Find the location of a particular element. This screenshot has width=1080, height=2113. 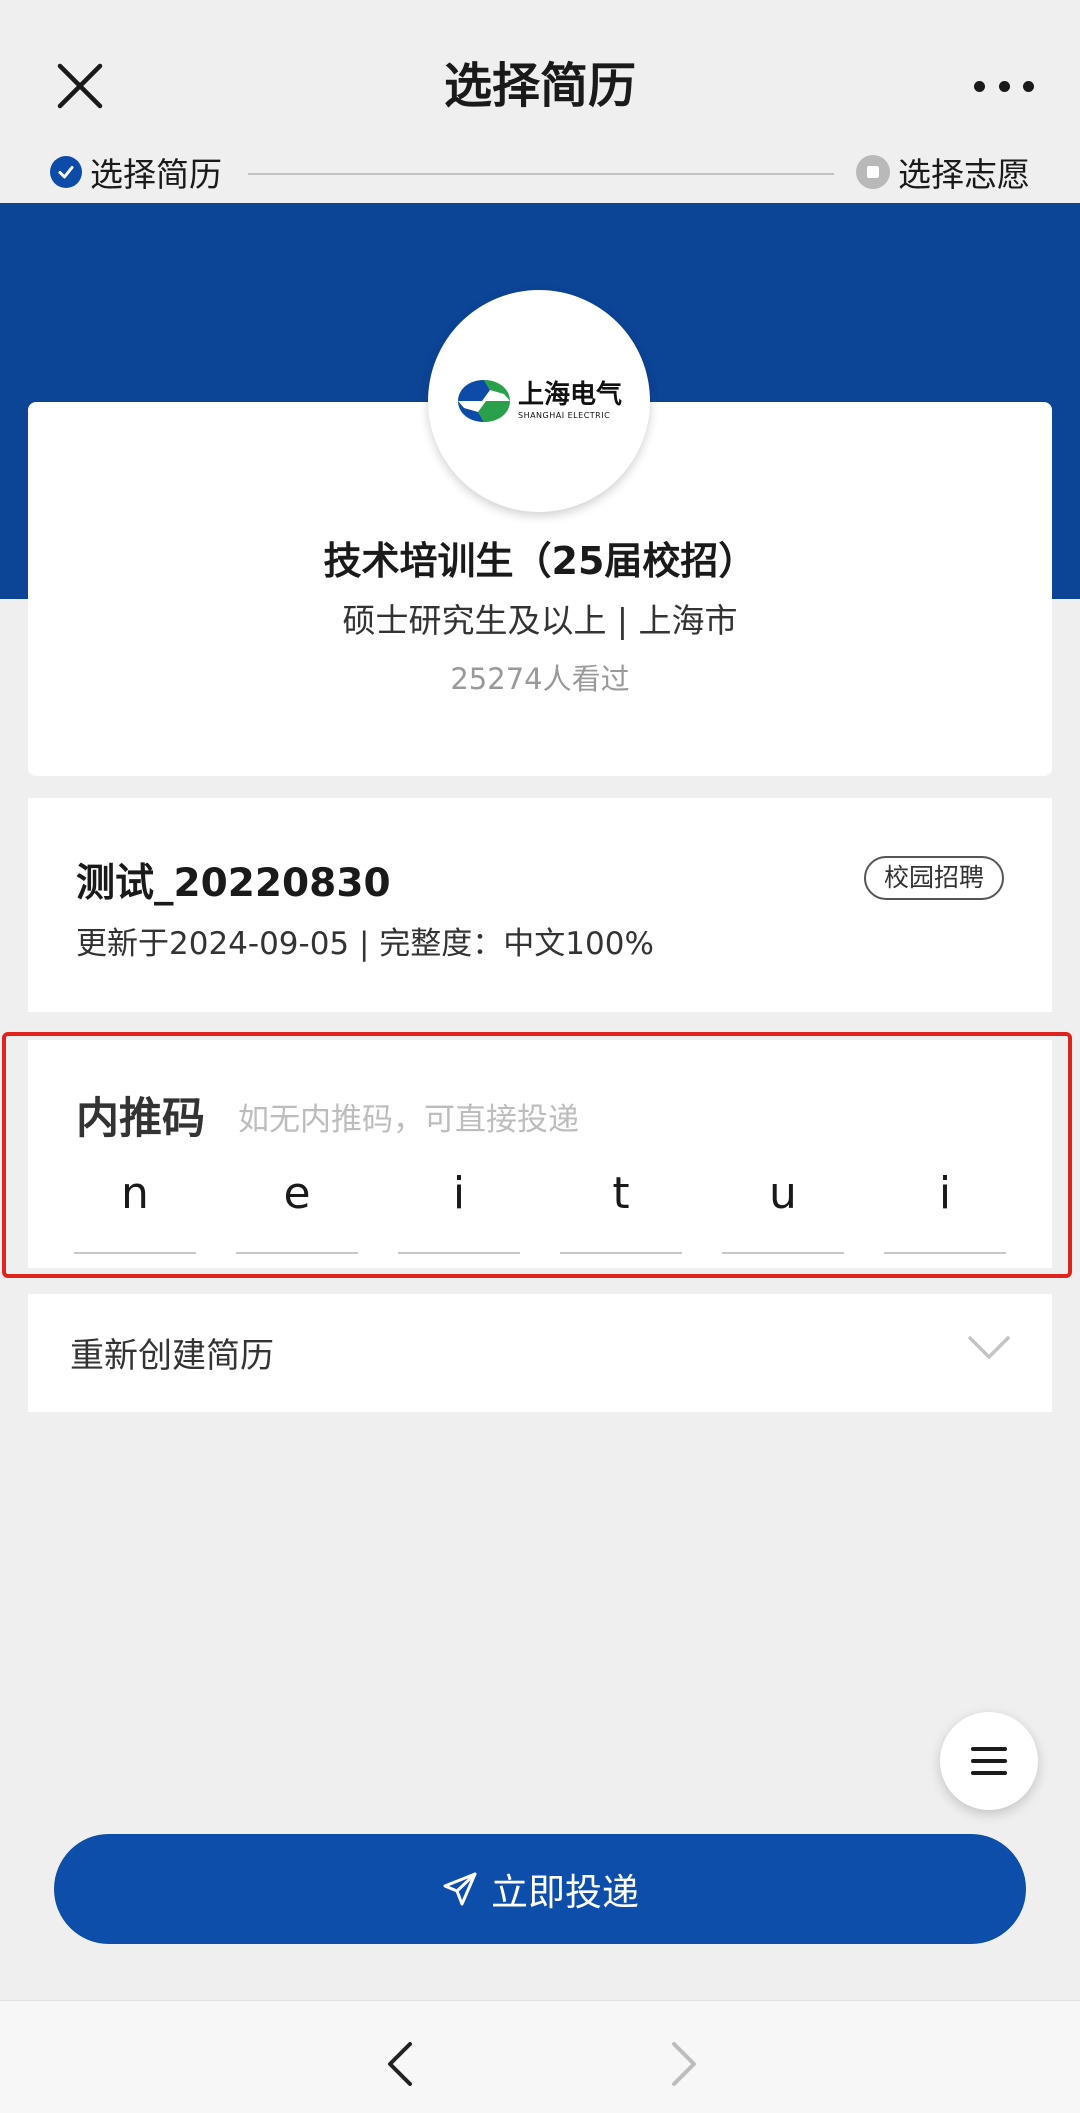

check-circle-icon is located at coordinates (66, 172).